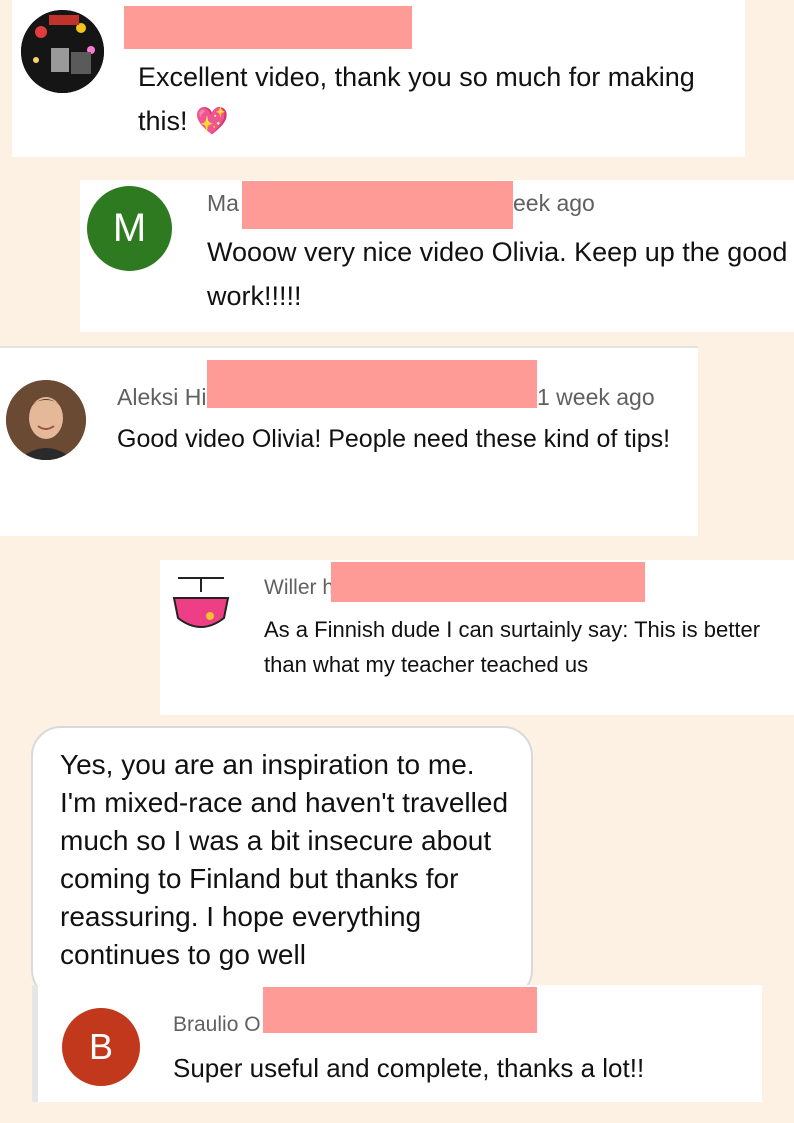 The height and width of the screenshot is (1123, 794). I want to click on comment-author: Willer h, so click(299, 588).